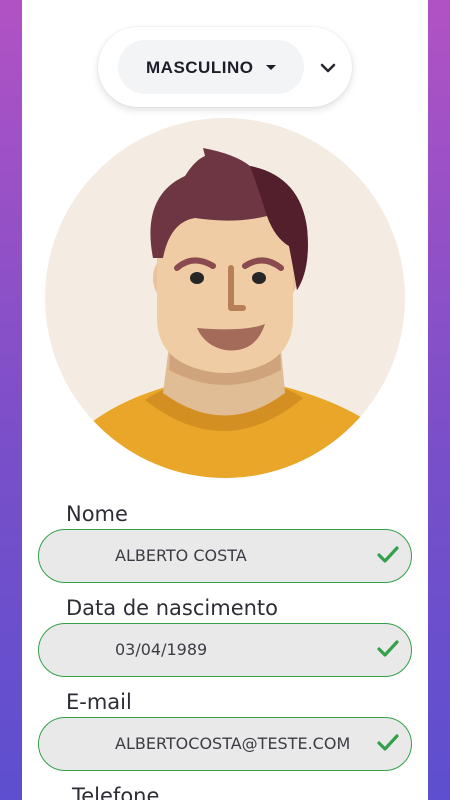 The height and width of the screenshot is (800, 450). Describe the element at coordinates (172, 608) in the screenshot. I see `birthdate-label: Data de nascimento` at that location.